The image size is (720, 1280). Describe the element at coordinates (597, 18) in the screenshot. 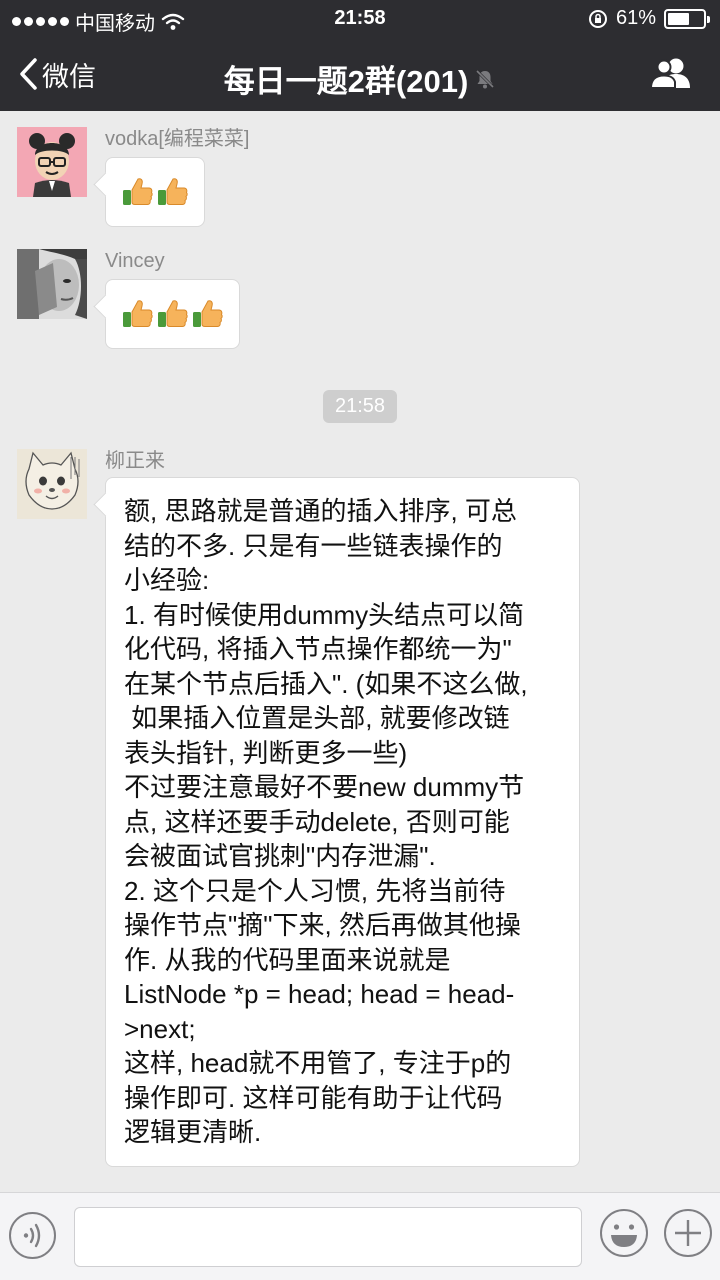

I see `orientation-lock-icon` at that location.